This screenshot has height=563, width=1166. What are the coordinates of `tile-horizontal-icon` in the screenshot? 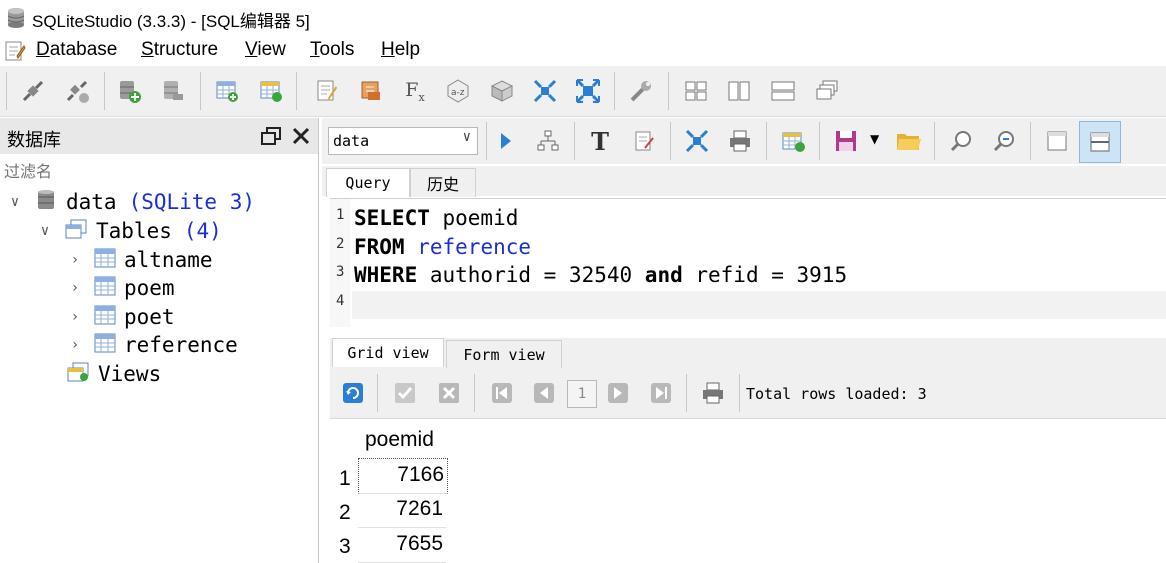 It's located at (739, 91).